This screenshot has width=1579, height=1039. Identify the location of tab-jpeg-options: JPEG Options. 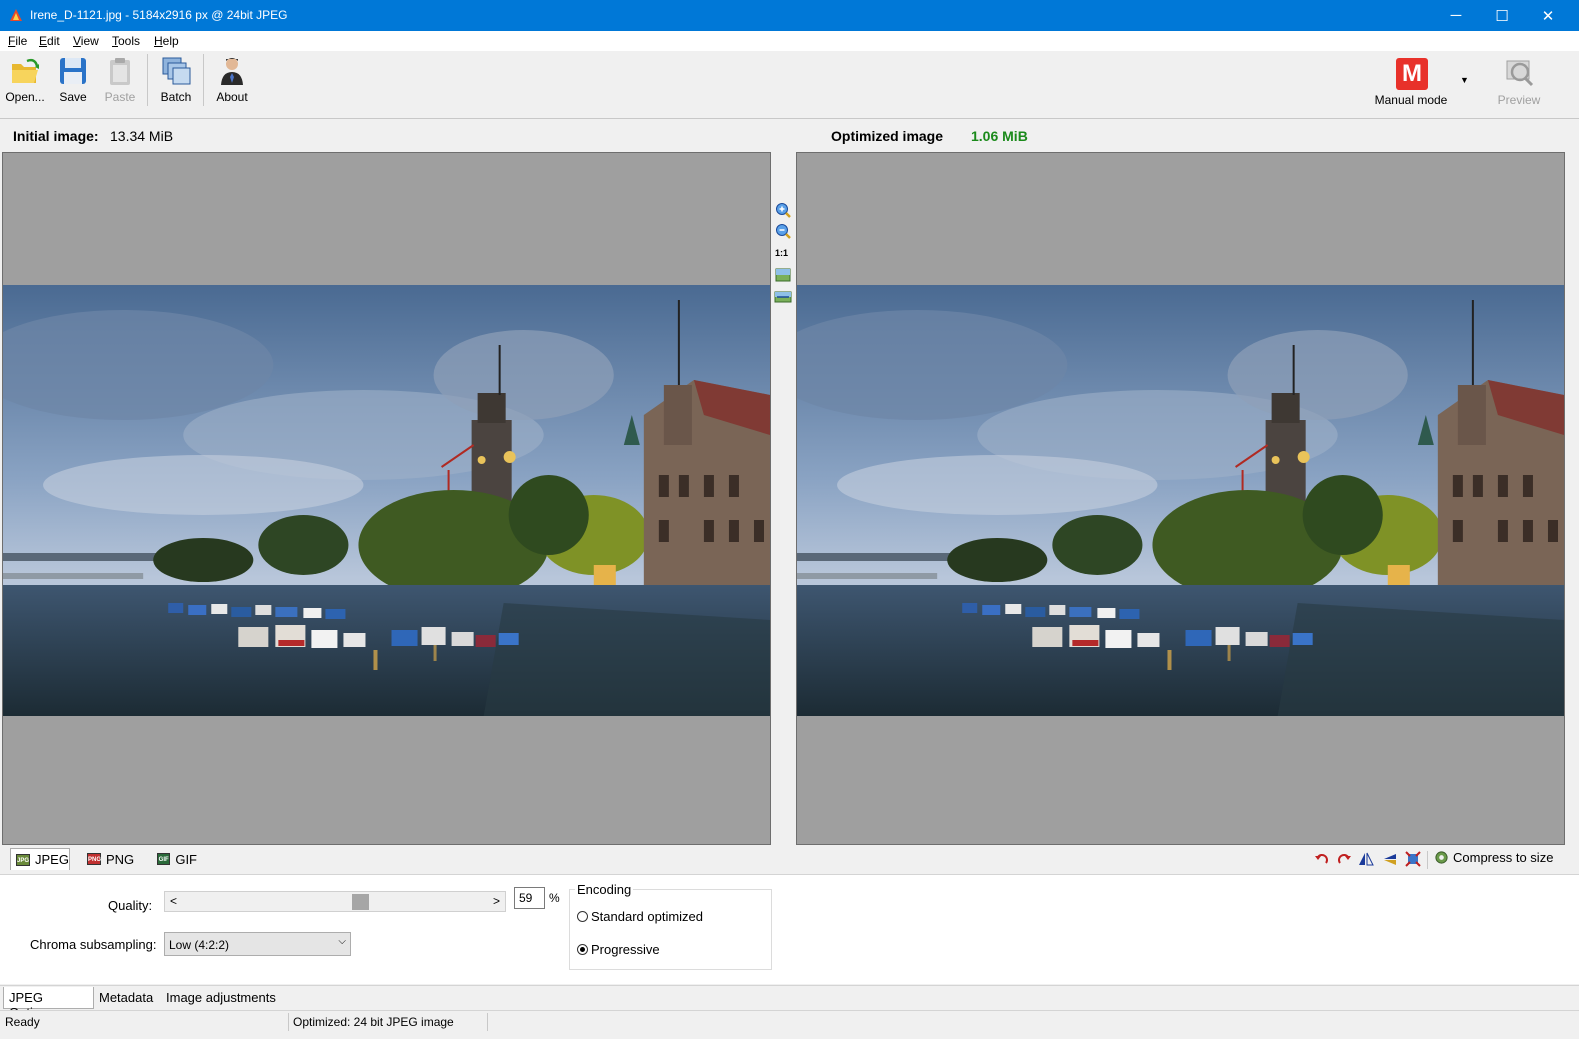
(48, 1003).